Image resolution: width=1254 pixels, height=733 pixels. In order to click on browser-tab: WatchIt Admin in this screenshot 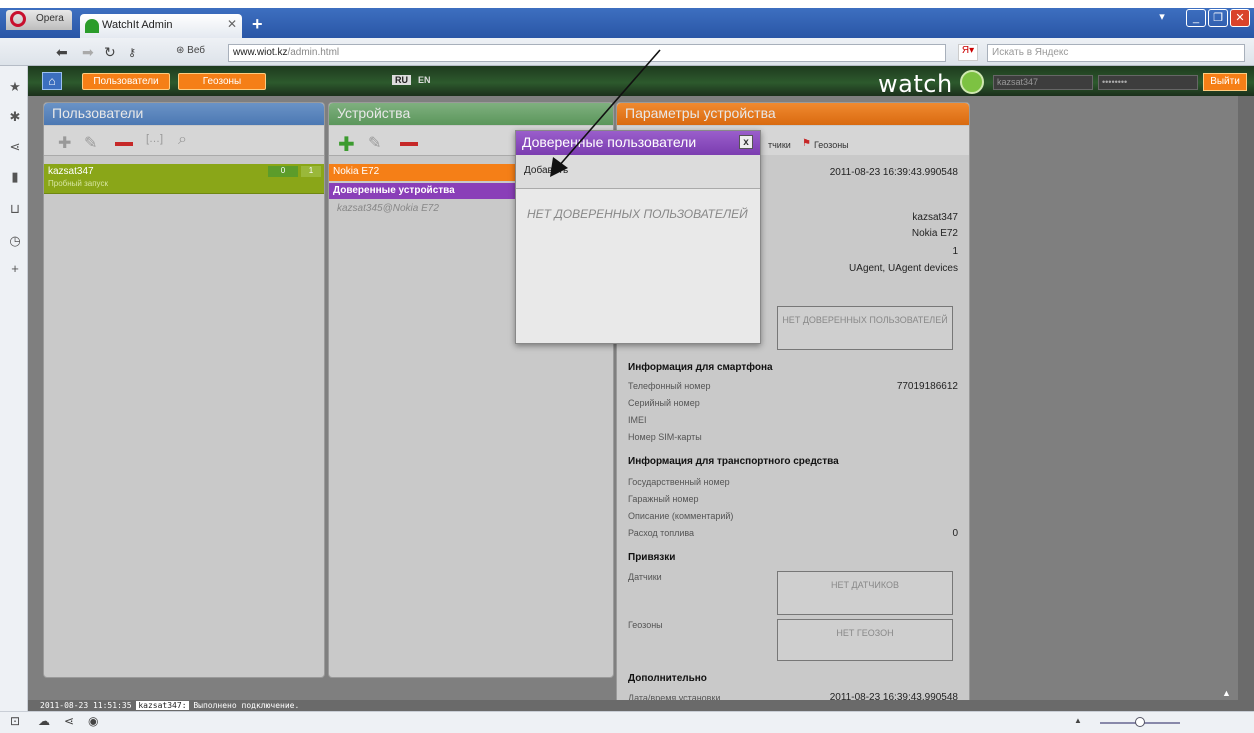, I will do `click(161, 26)`.